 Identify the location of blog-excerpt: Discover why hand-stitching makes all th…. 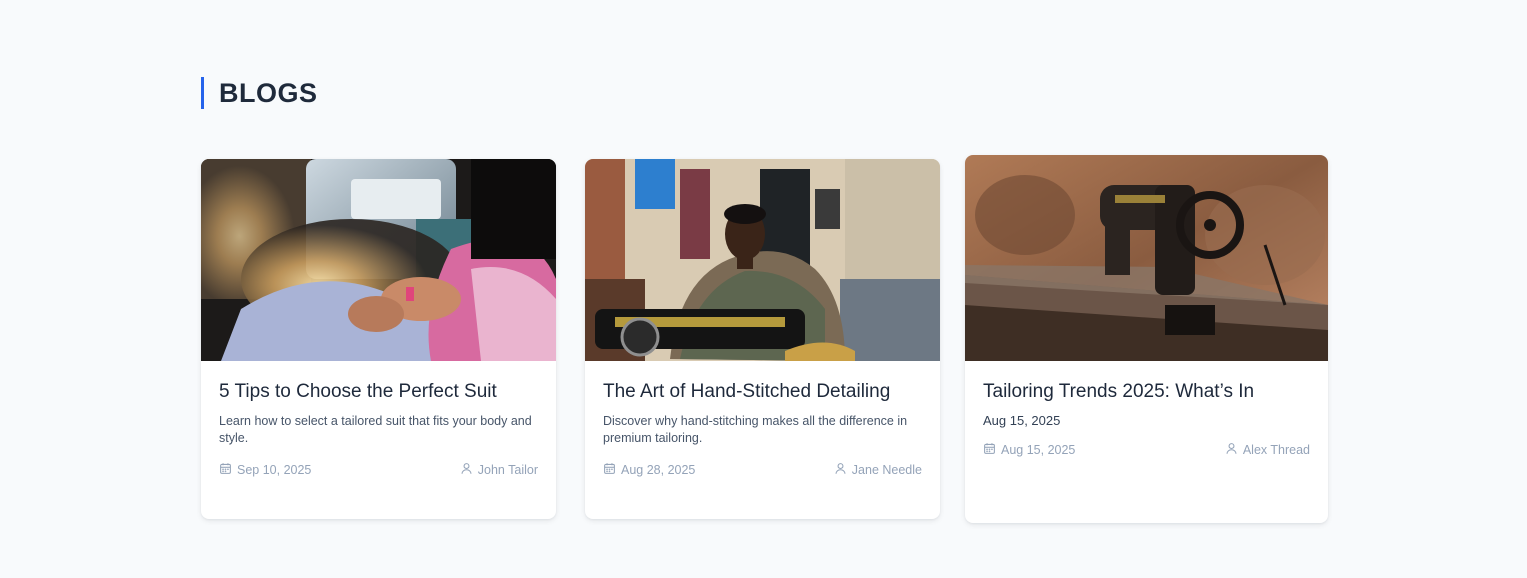
(755, 429).